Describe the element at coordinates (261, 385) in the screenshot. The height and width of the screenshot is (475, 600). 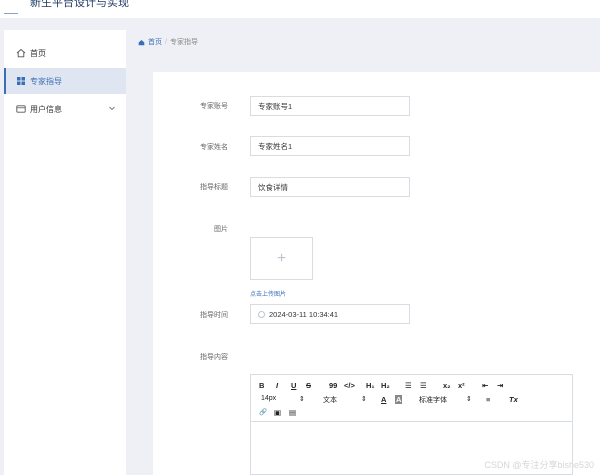
I see `bold-button: B` at that location.